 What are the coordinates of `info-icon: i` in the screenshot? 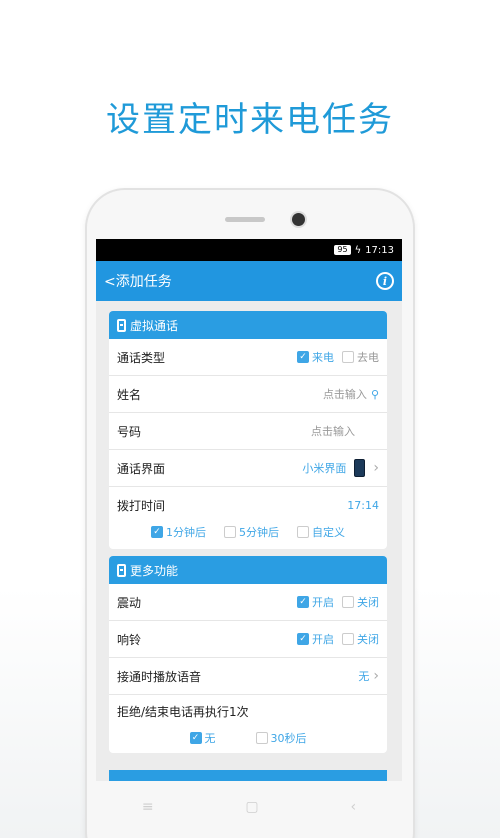 It's located at (385, 281).